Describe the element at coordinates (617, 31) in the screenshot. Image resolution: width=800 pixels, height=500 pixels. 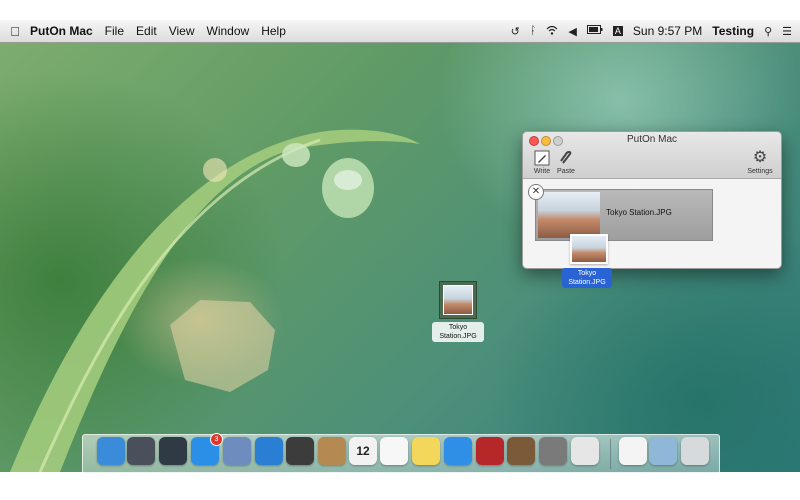
I see `input-source-icon: A` at that location.